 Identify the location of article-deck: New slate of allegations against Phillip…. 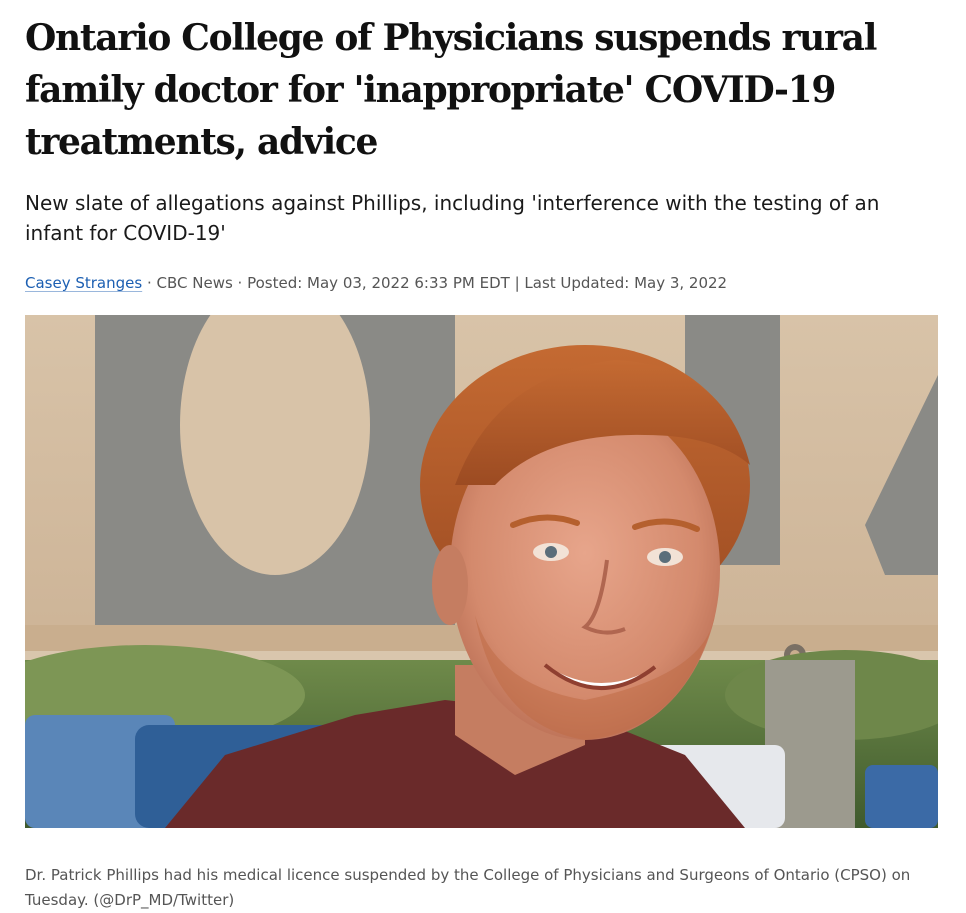
(452, 218).